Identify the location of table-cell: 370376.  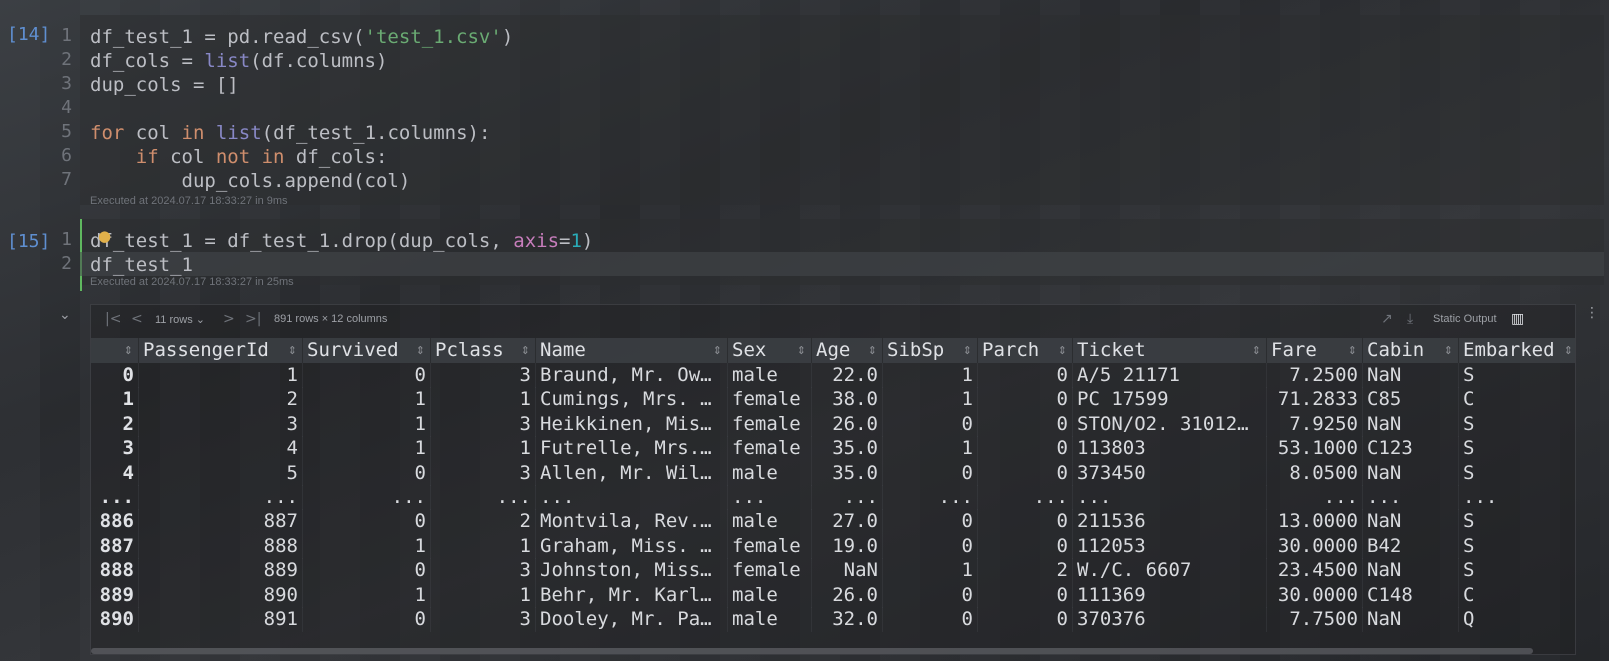
(1170, 619).